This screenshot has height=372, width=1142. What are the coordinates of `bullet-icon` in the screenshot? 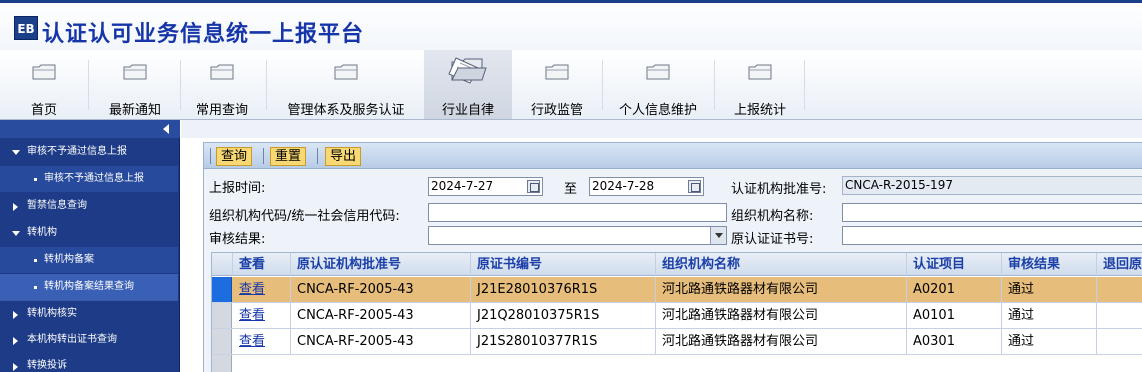 It's located at (35, 287).